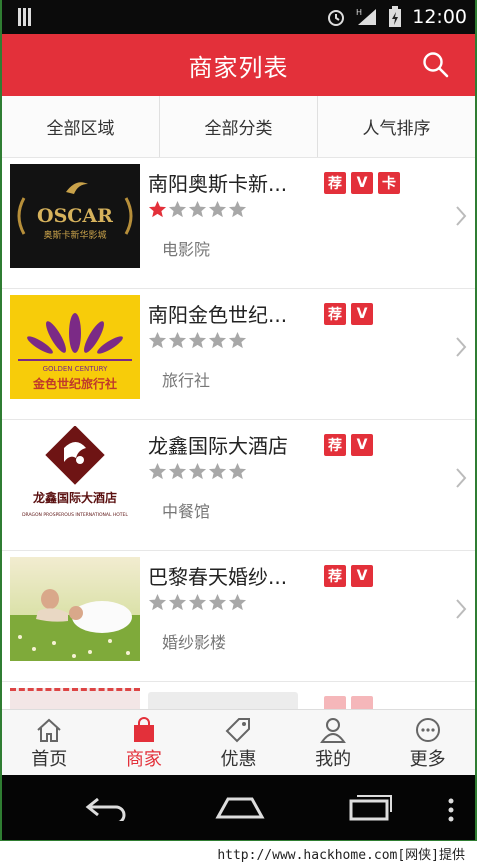  I want to click on tab-more: 更多, so click(427, 742).